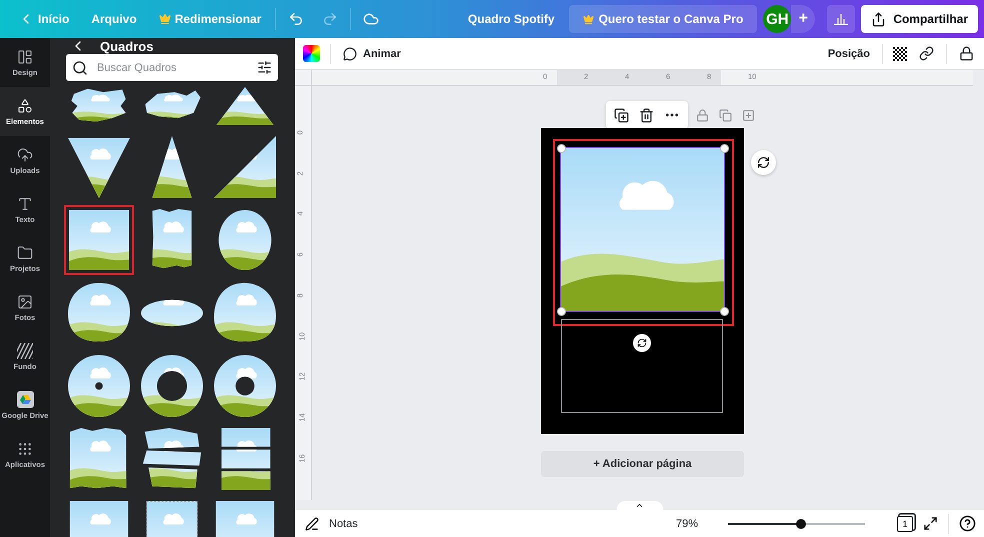 This screenshot has width=984, height=537. Describe the element at coordinates (25, 302) in the screenshot. I see `image-icon` at that location.